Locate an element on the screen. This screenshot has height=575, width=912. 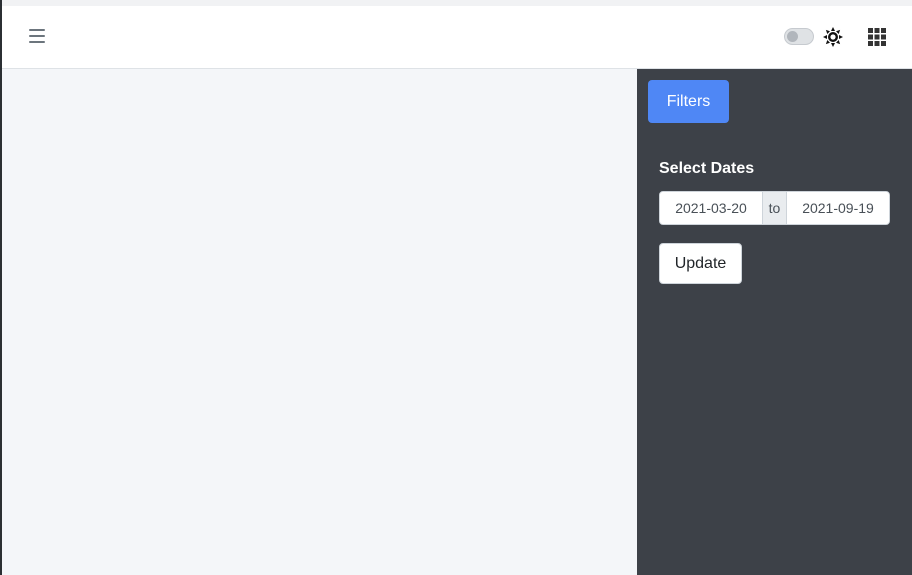
date-range-separator: to is located at coordinates (774, 208).